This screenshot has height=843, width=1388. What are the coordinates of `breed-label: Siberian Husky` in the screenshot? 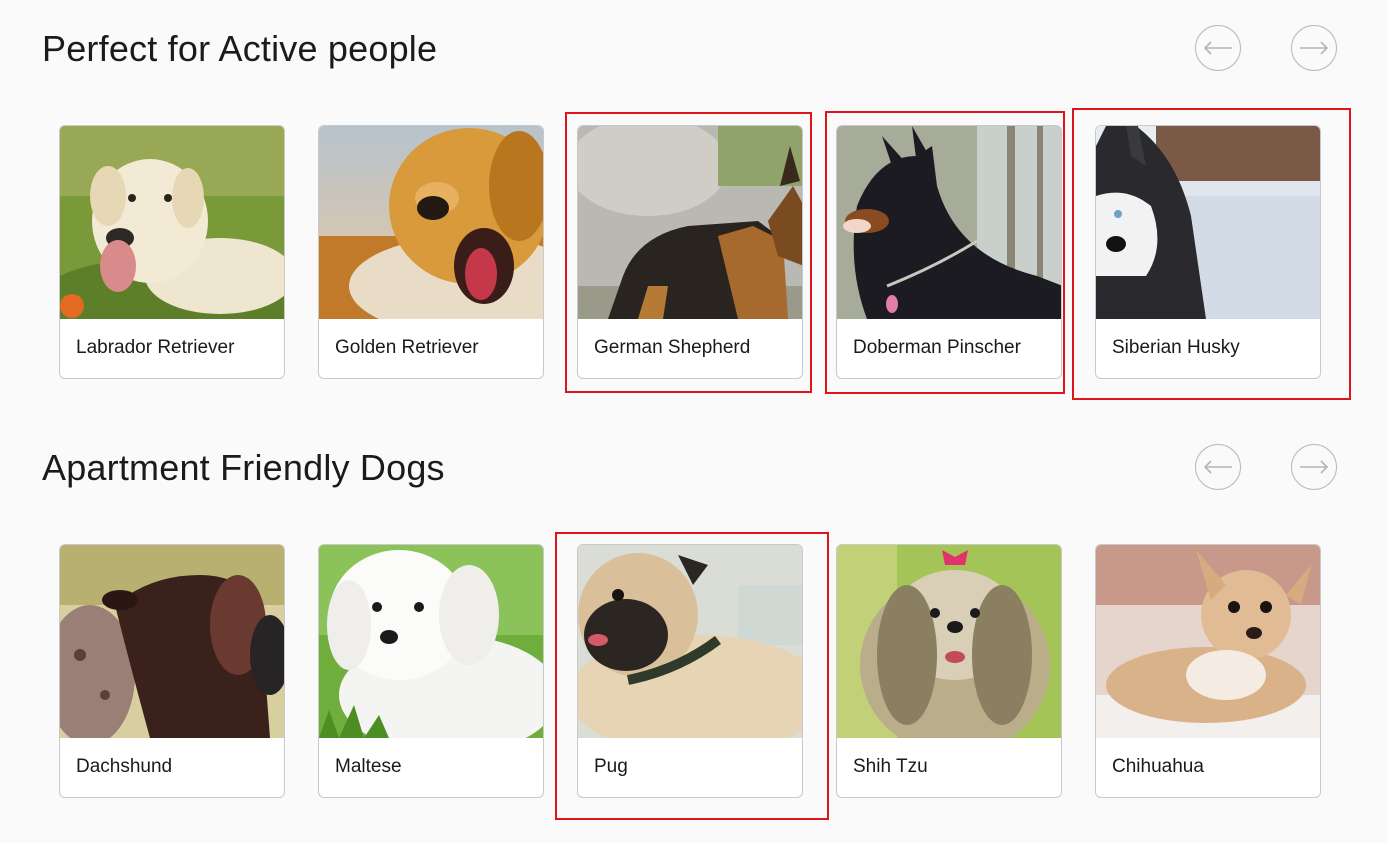 It's located at (1176, 347).